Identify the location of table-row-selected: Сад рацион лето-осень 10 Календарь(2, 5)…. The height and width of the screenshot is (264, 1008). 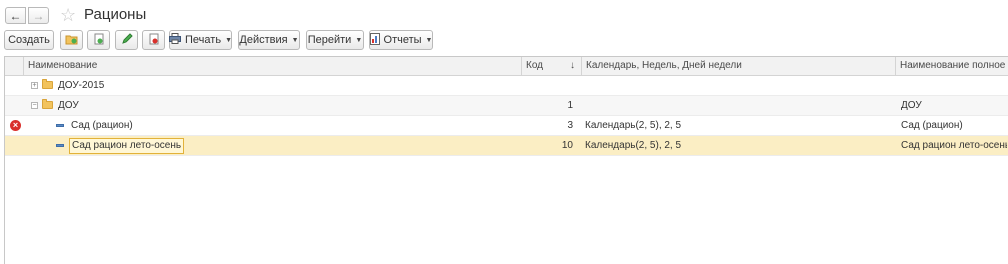
(506, 146).